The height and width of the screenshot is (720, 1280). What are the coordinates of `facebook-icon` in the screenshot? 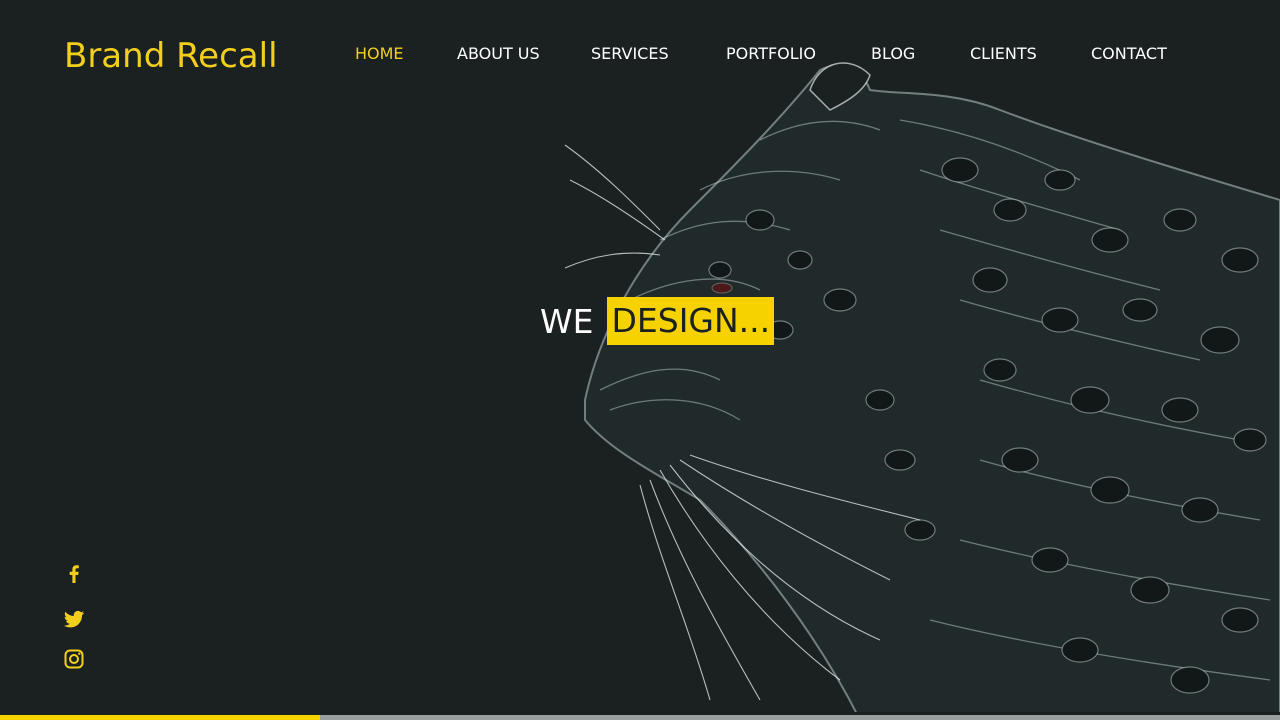 It's located at (74, 574).